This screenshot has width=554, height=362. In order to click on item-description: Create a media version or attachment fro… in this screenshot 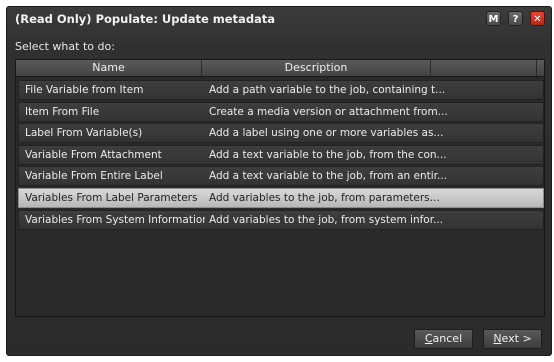, I will do `click(328, 111)`.